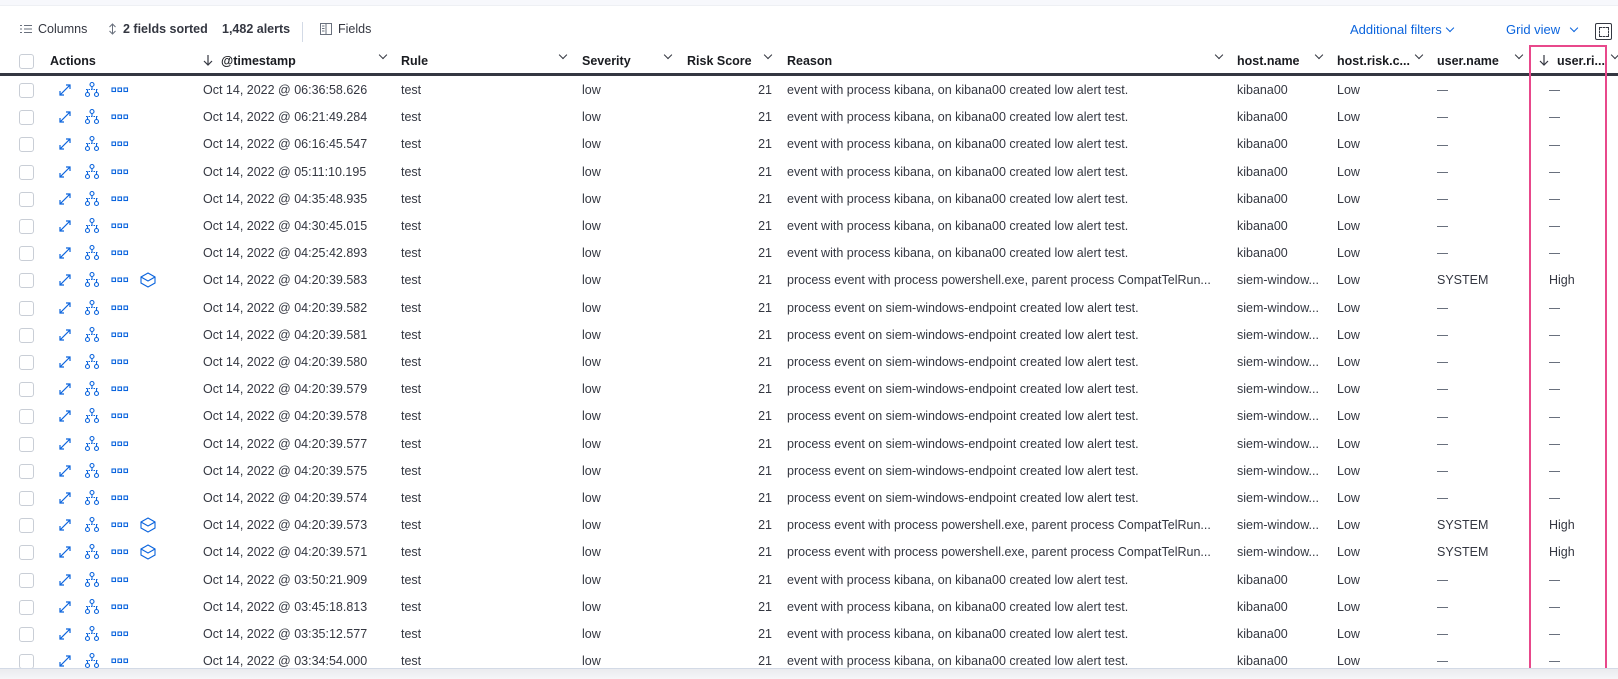 This screenshot has width=1618, height=679. What do you see at coordinates (1542, 29) in the screenshot?
I see `grid-view-button: Grid view` at bounding box center [1542, 29].